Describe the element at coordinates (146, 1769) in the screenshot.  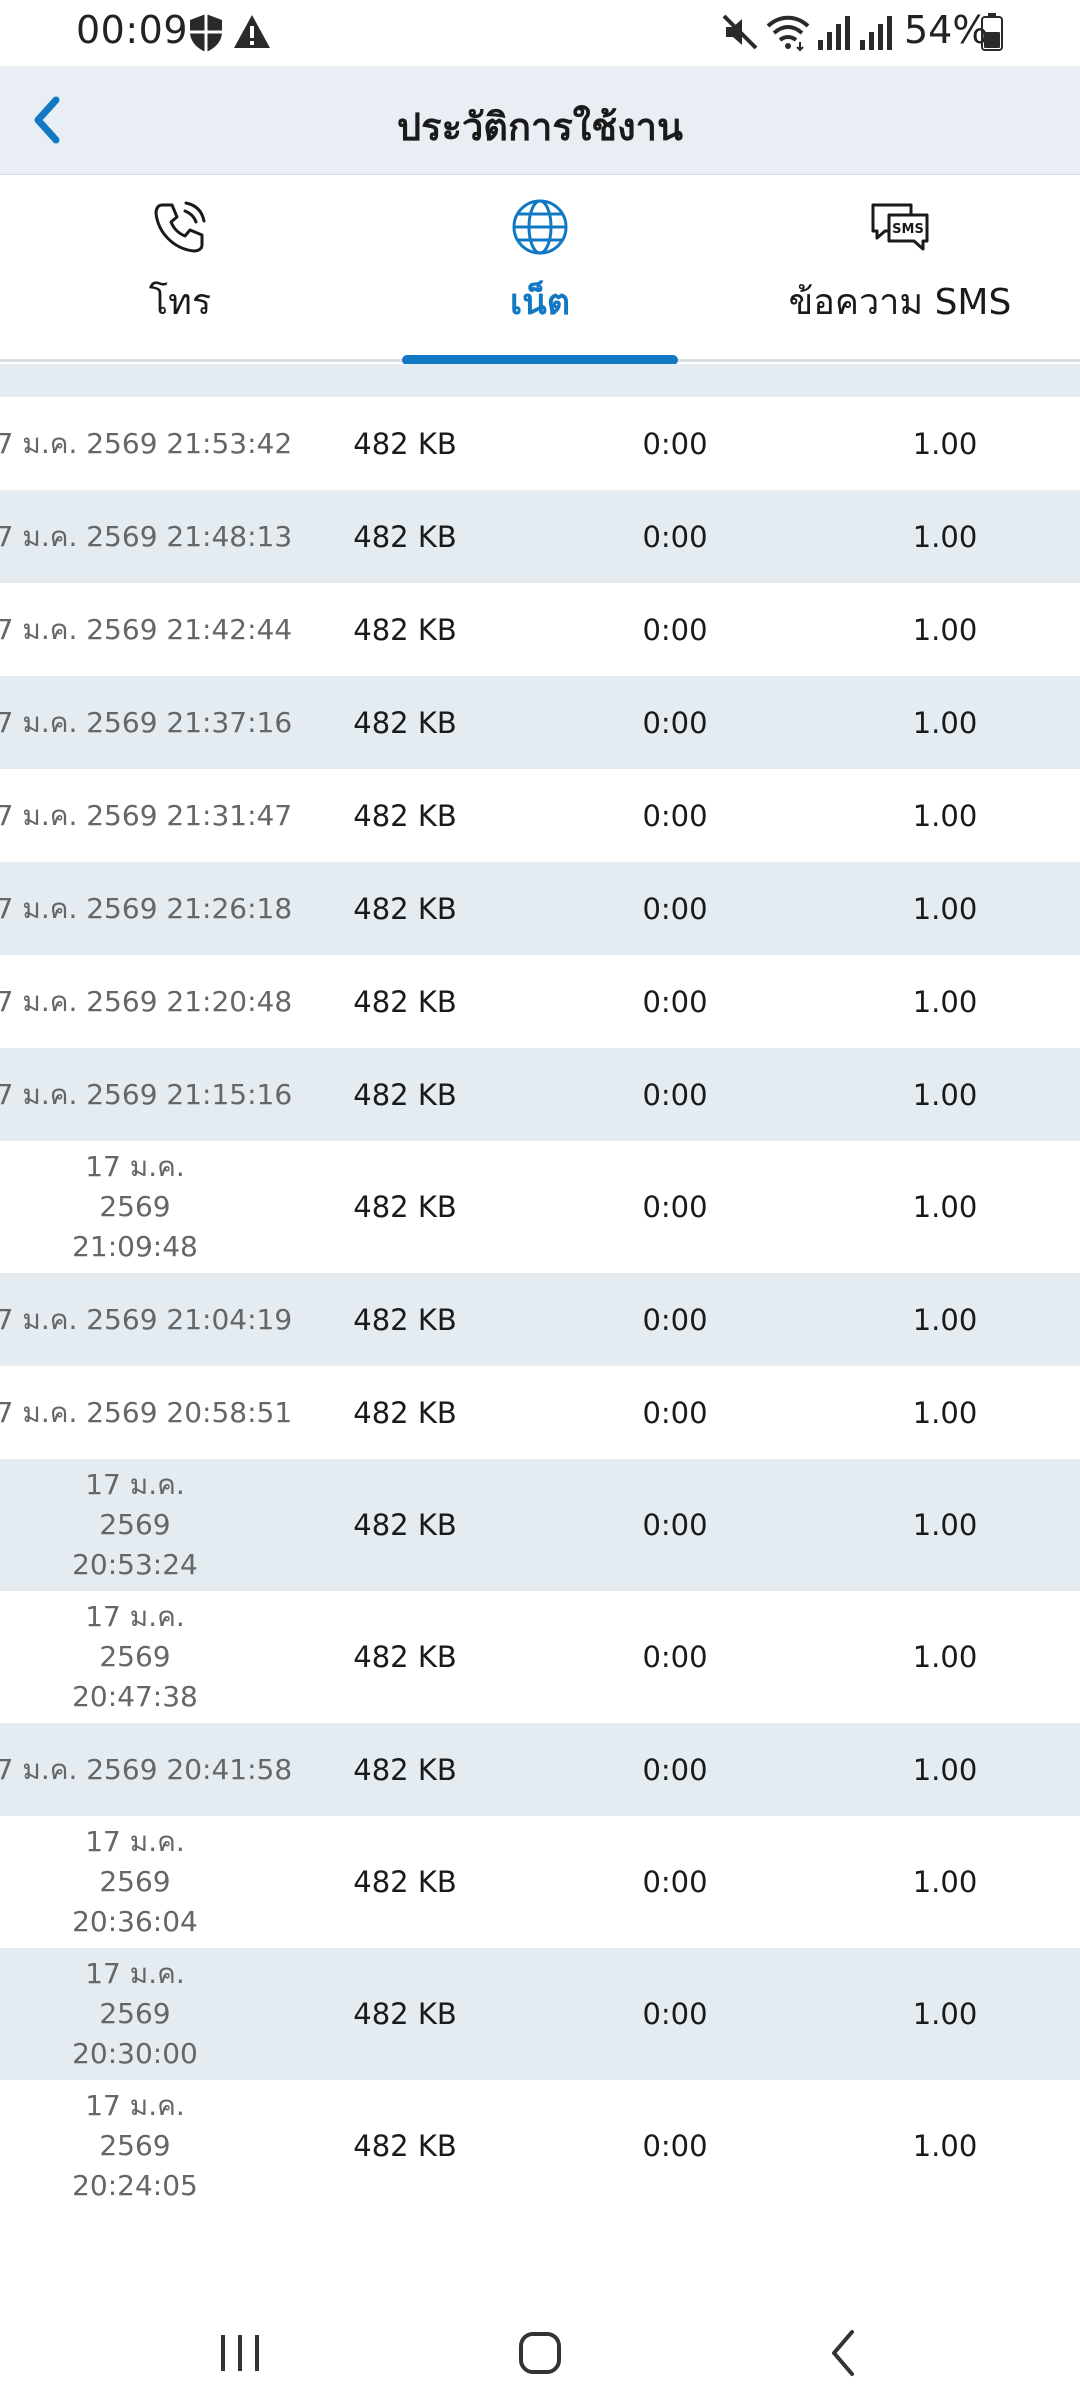
I see `usage-date: 17 ม.ค. 2569 20:41:58` at that location.